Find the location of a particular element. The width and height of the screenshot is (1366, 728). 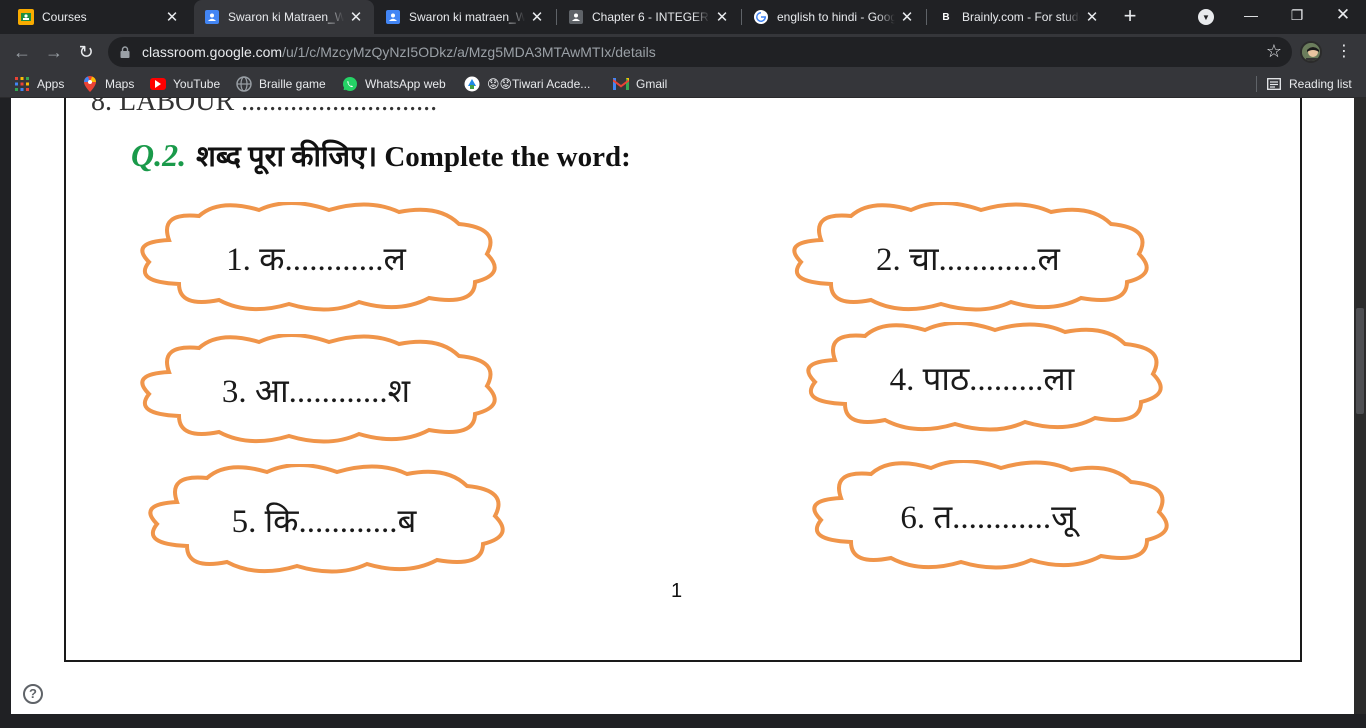

kebab-menu-icon: ⋮ is located at coordinates (1344, 52).